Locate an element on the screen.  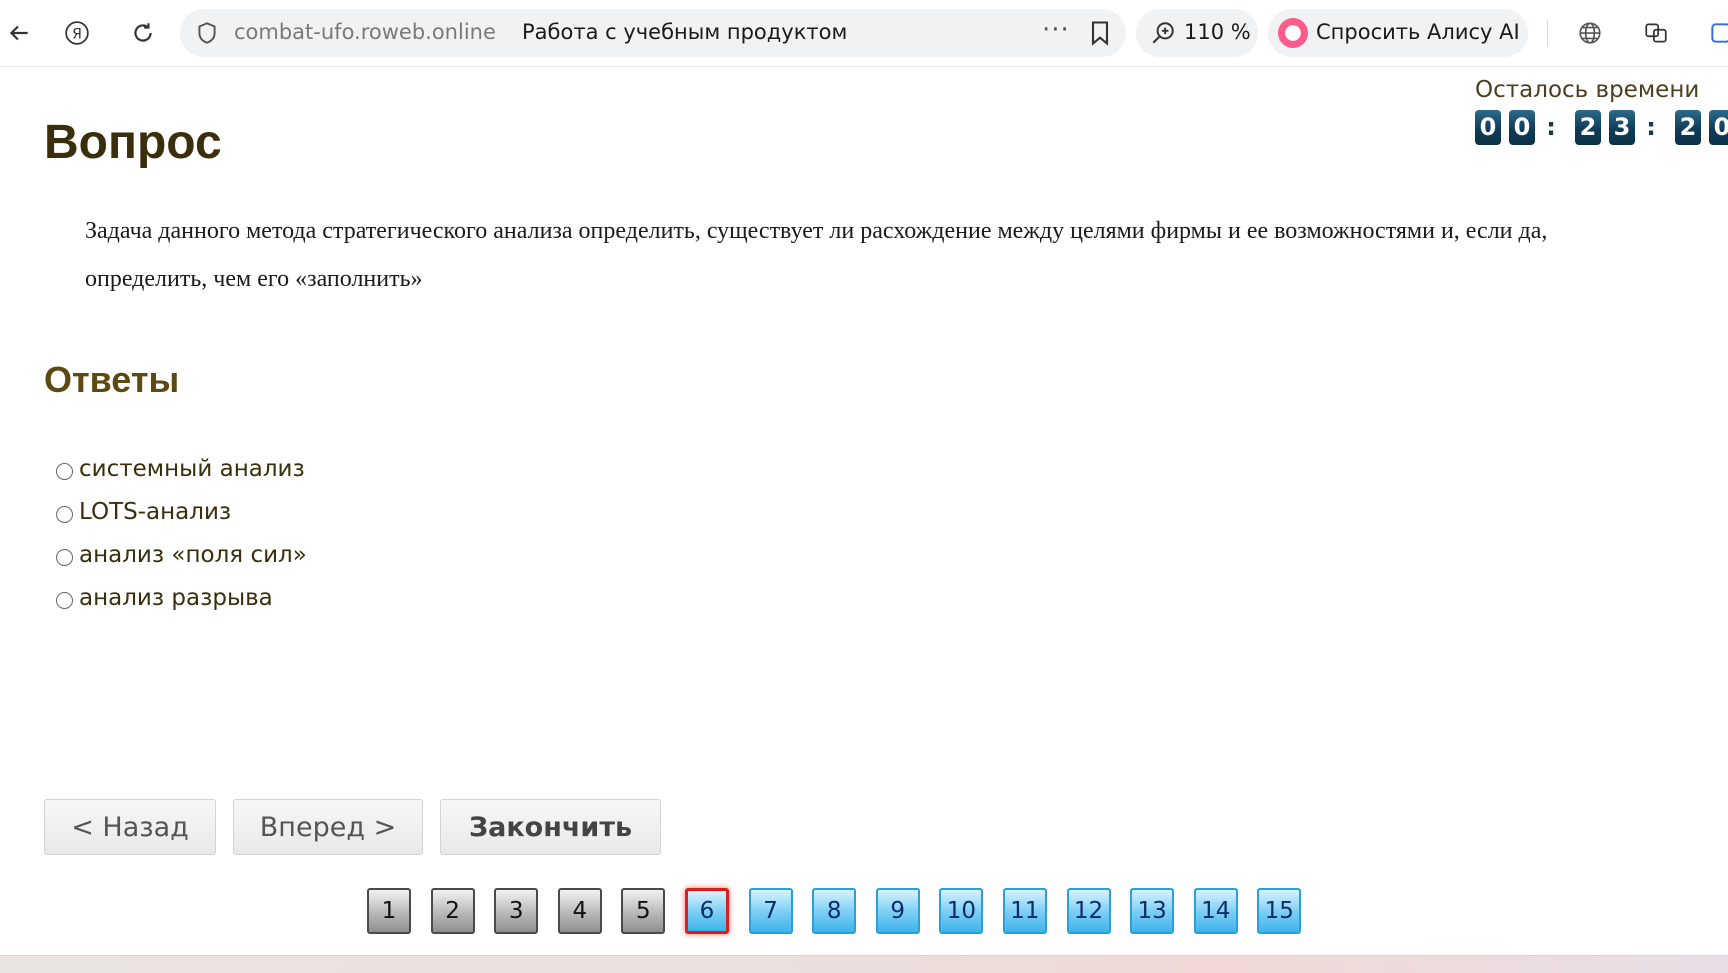
countdown-timer: 0 0 : 2 3 : 2 0 is located at coordinates (1601, 127).